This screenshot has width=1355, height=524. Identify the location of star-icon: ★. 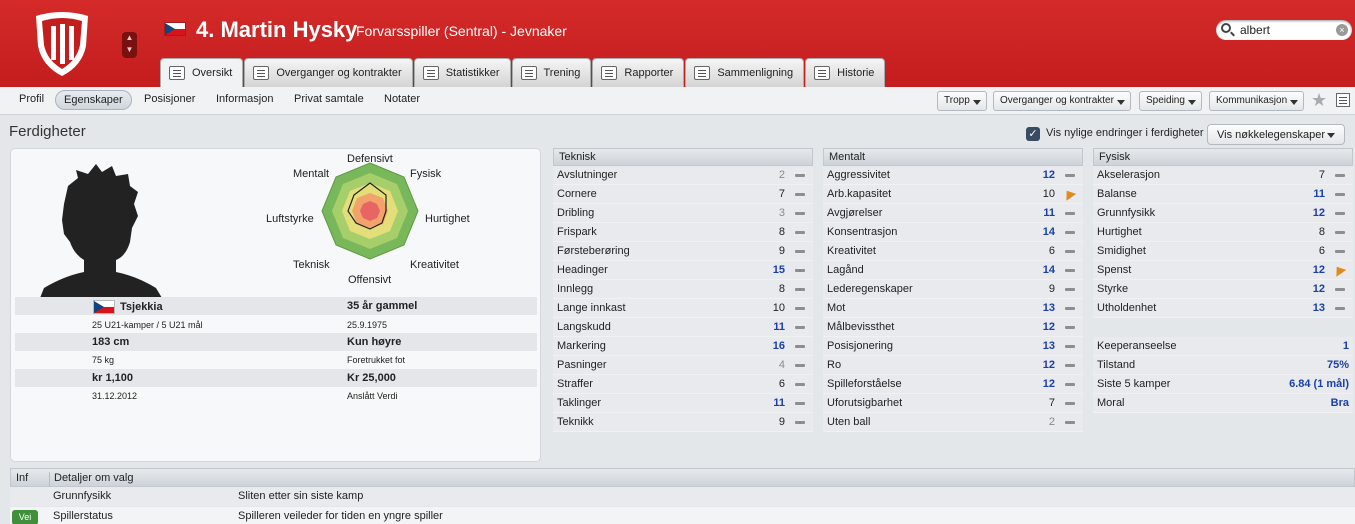
(1319, 100).